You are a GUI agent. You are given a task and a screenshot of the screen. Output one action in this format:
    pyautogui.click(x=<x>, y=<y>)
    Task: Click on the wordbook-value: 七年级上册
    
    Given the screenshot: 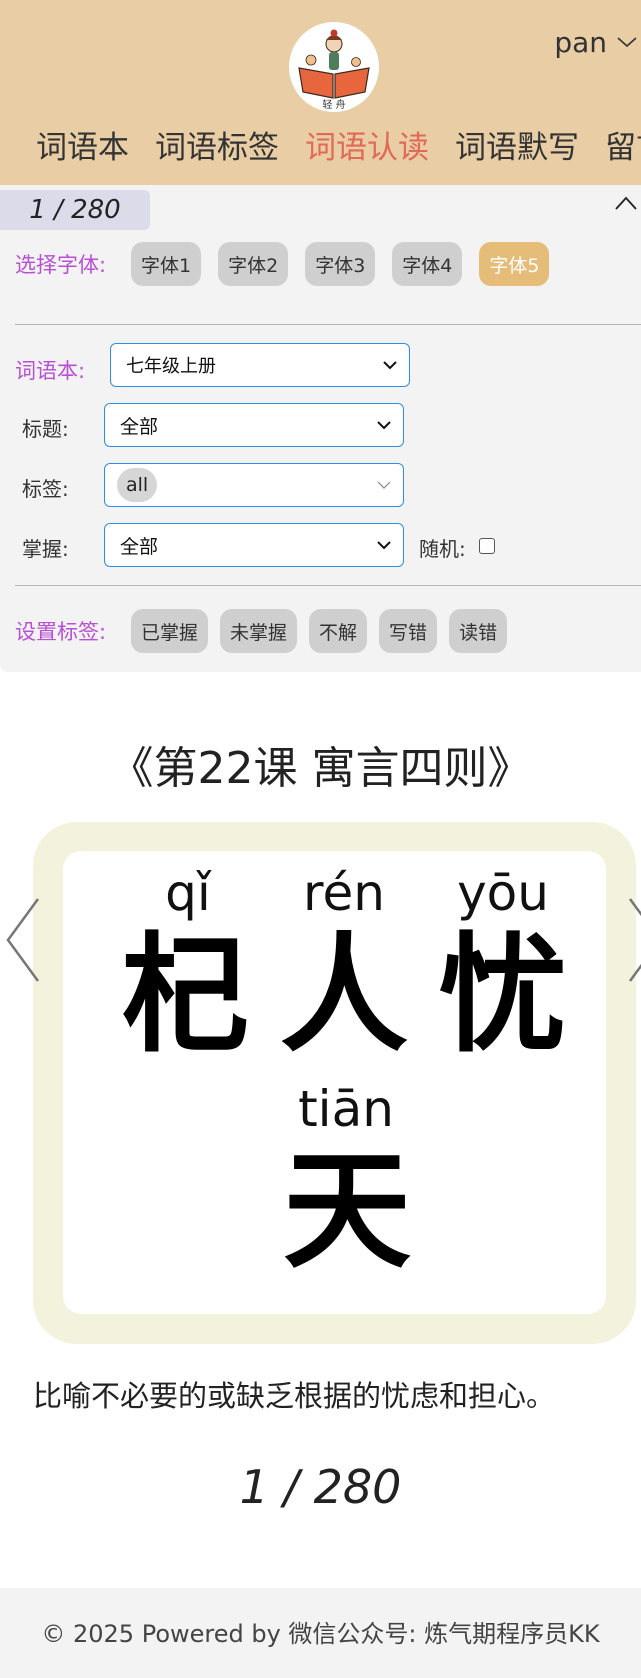 What is the action you would take?
    pyautogui.click(x=171, y=366)
    